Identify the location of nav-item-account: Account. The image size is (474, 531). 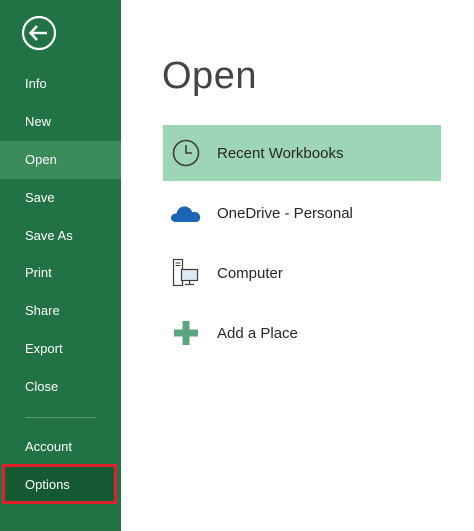
(60, 447).